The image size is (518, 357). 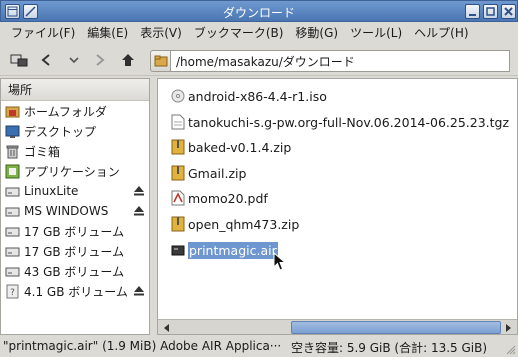 I want to click on sidebar-item-volume-17gb-b: 17 GB ボリューム, so click(x=75, y=251).